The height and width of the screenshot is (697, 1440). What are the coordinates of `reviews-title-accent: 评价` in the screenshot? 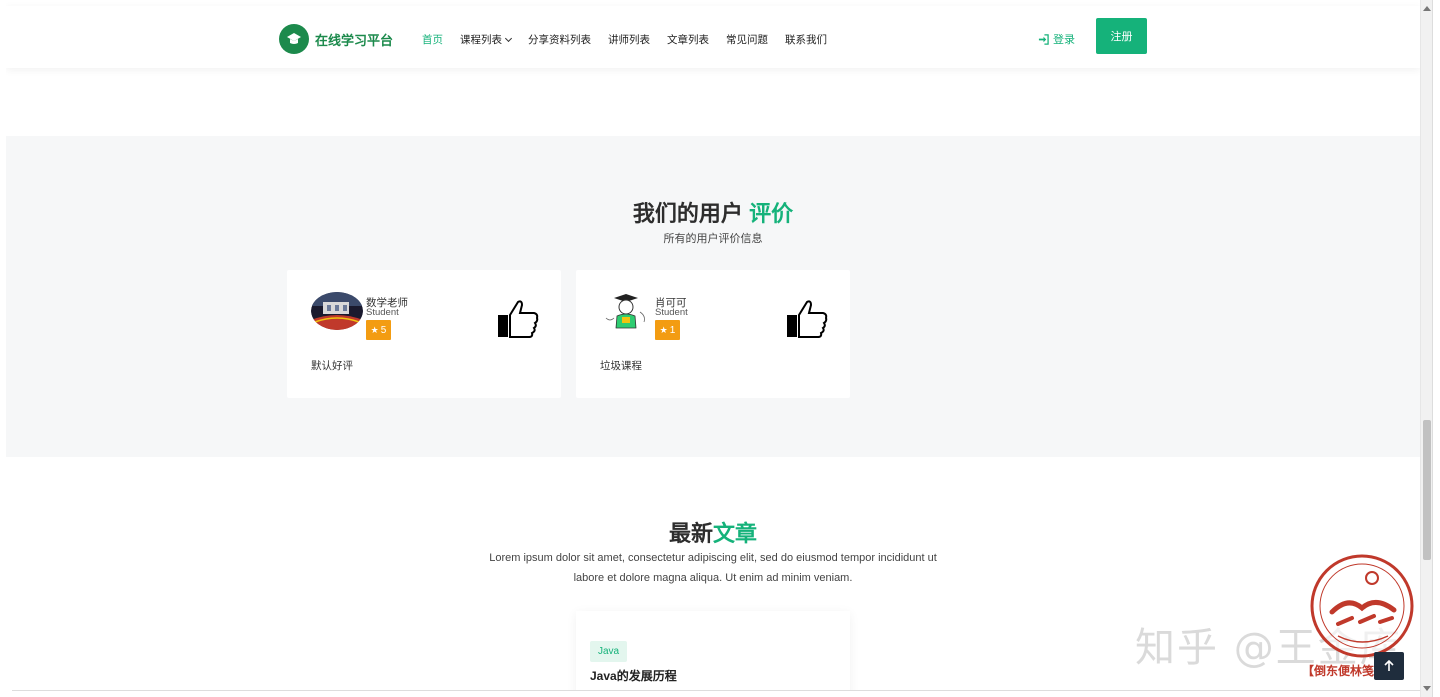 It's located at (771, 213).